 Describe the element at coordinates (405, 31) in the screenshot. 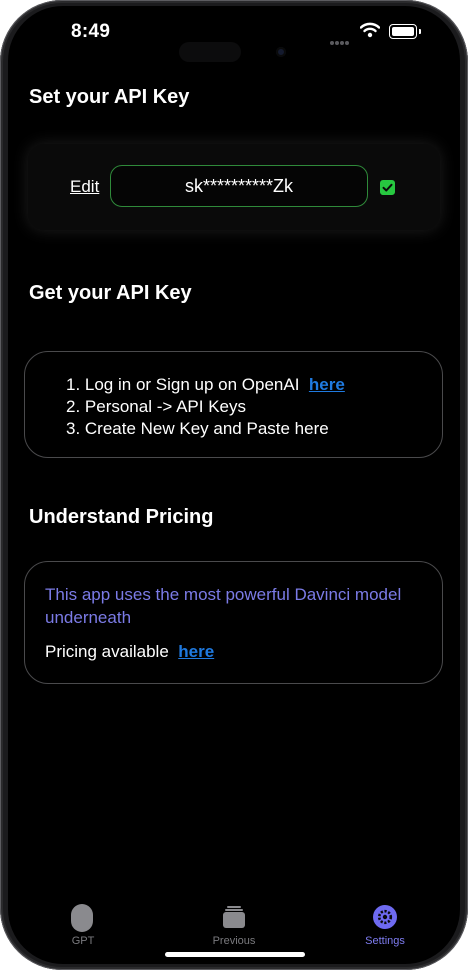

I see `battery-icon` at that location.